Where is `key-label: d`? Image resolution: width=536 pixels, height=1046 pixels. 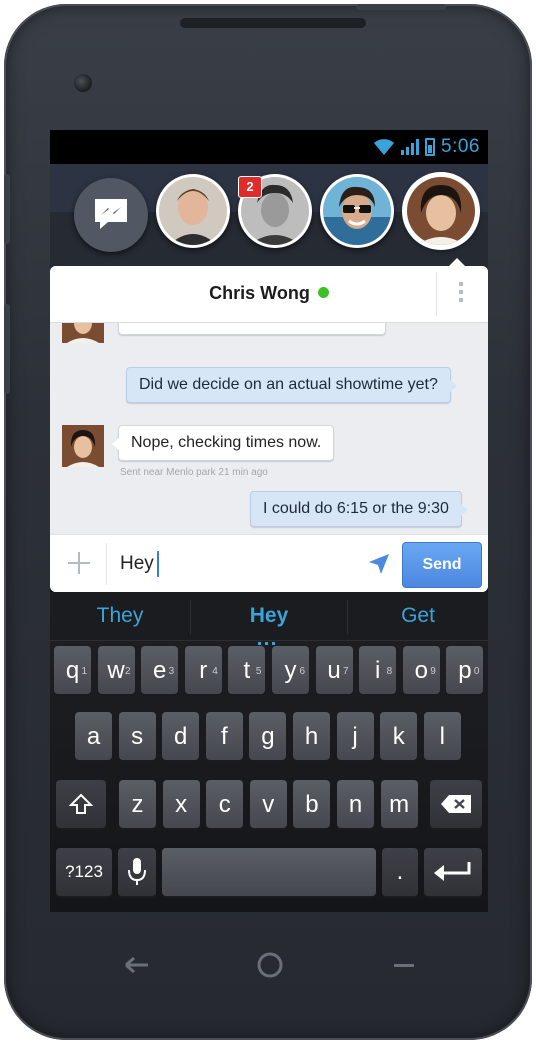
key-label: d is located at coordinates (181, 736).